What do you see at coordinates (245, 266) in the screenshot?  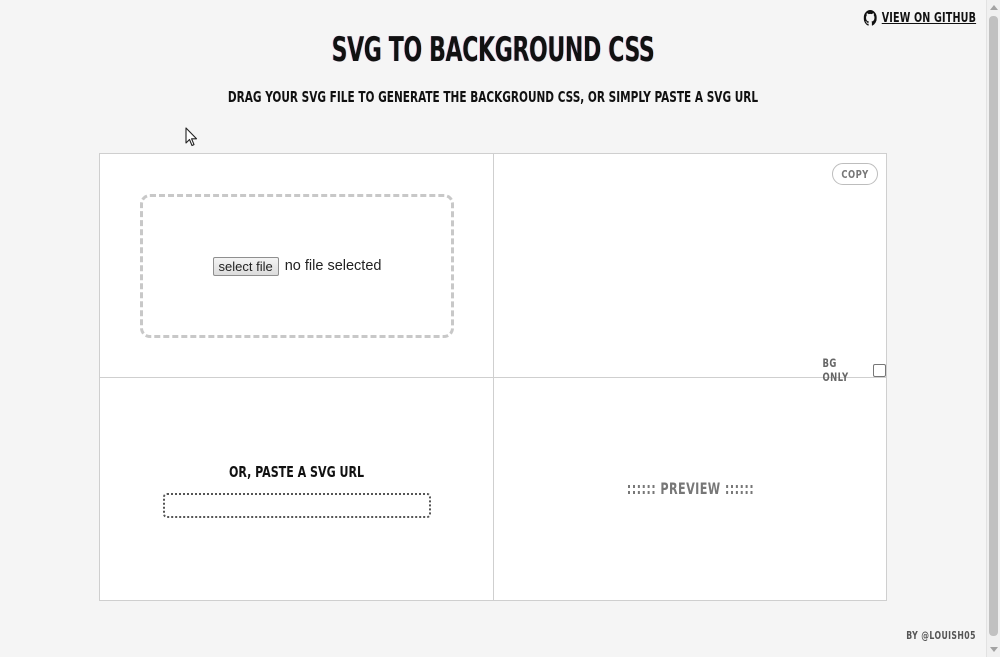 I see `select-file-button: select file` at bounding box center [245, 266].